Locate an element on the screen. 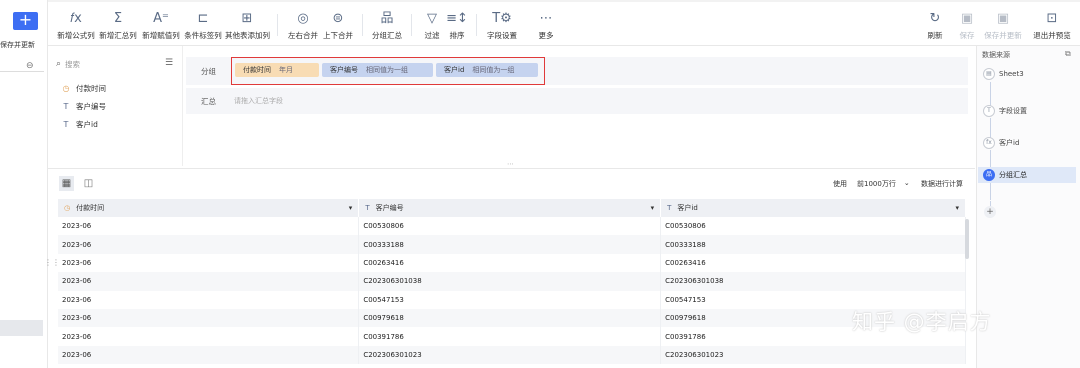  refresh-button: ↻ 刷新 is located at coordinates (935, 27).